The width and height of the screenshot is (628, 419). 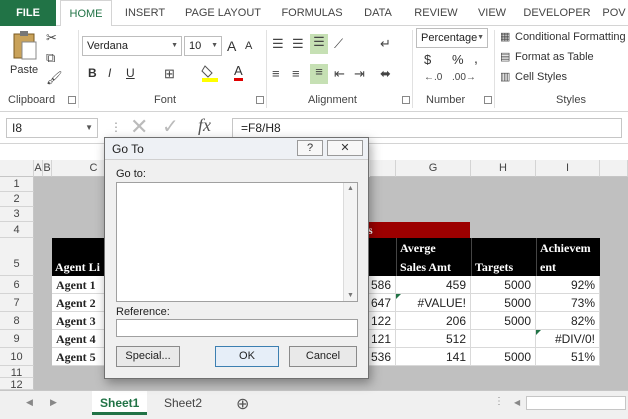 I want to click on currency-button: $, so click(x=427, y=59).